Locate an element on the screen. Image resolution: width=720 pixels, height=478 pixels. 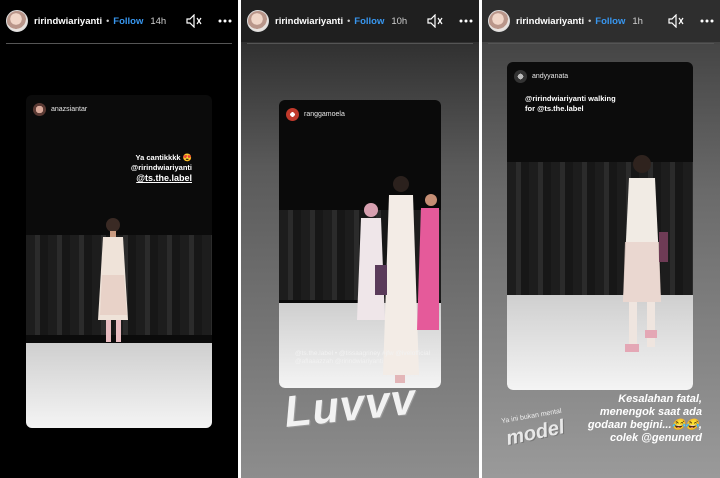
caption-line: @aflaaazzah @ririndwiariyanti is located at coordinates (362, 362).